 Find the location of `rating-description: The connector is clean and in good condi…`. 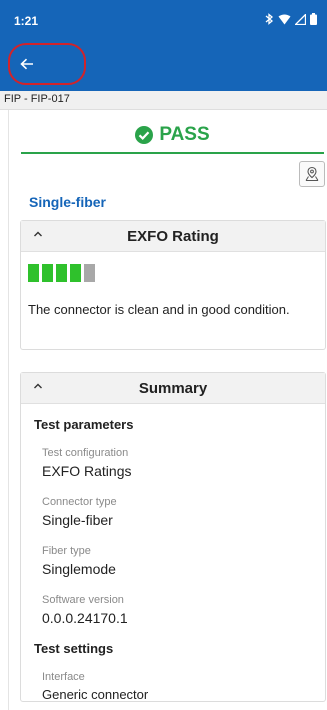

rating-description: The connector is clean and in good condi… is located at coordinates (159, 309).